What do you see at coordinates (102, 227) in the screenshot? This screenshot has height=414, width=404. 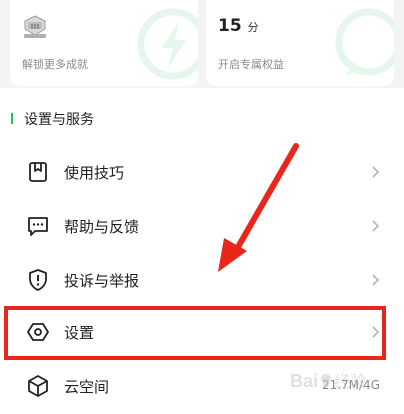 I see `menu-item-label: 帮助与反馈` at bounding box center [102, 227].